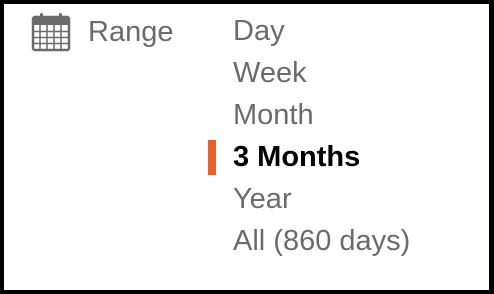  Describe the element at coordinates (131, 32) in the screenshot. I see `range-label: Range` at that location.